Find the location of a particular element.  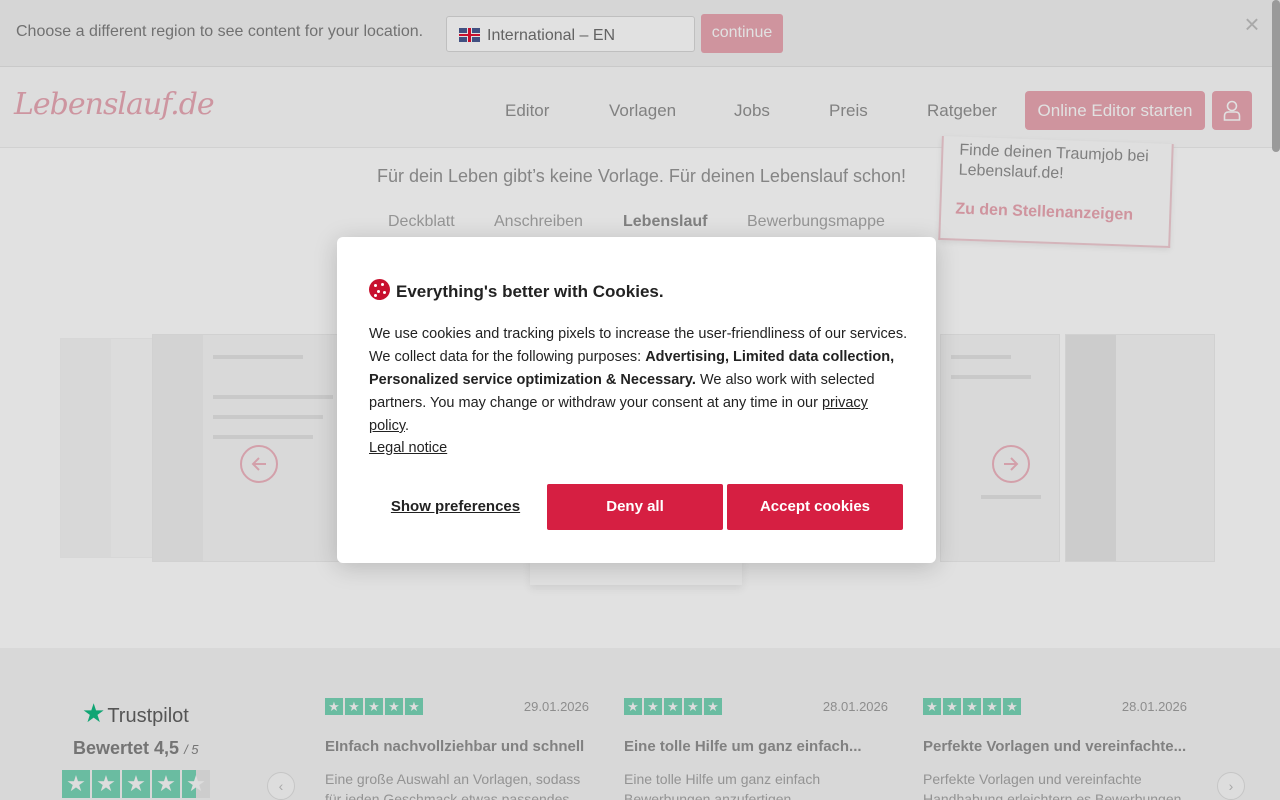

cookie-dialog-title: Everything's better with Cookies. is located at coordinates (530, 291).